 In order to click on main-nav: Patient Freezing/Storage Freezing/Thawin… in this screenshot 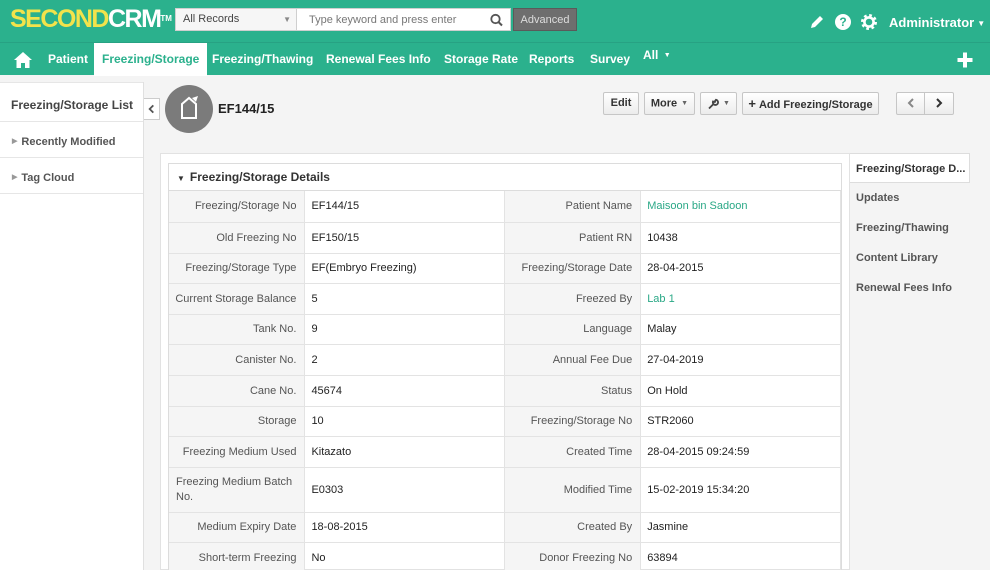, I will do `click(495, 57)`.